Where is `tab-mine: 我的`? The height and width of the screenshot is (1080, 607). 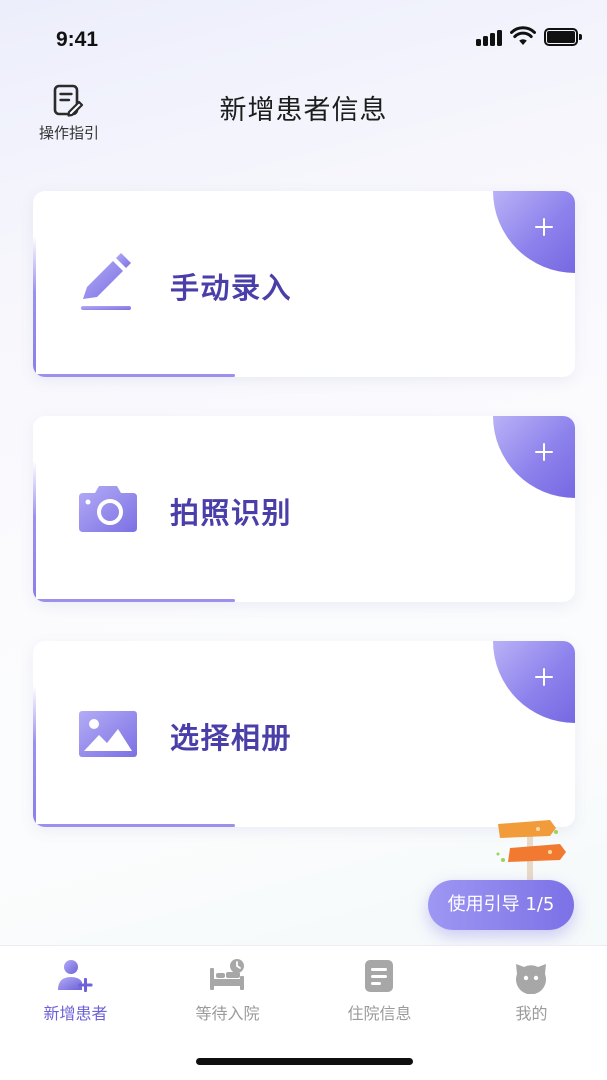
tab-mine: 我的 is located at coordinates (531, 986).